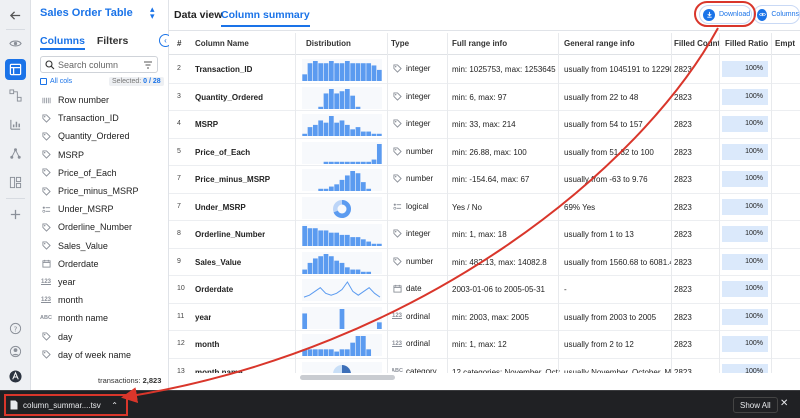 The height and width of the screenshot is (418, 800). I want to click on table-view-icon, so click(15, 69).